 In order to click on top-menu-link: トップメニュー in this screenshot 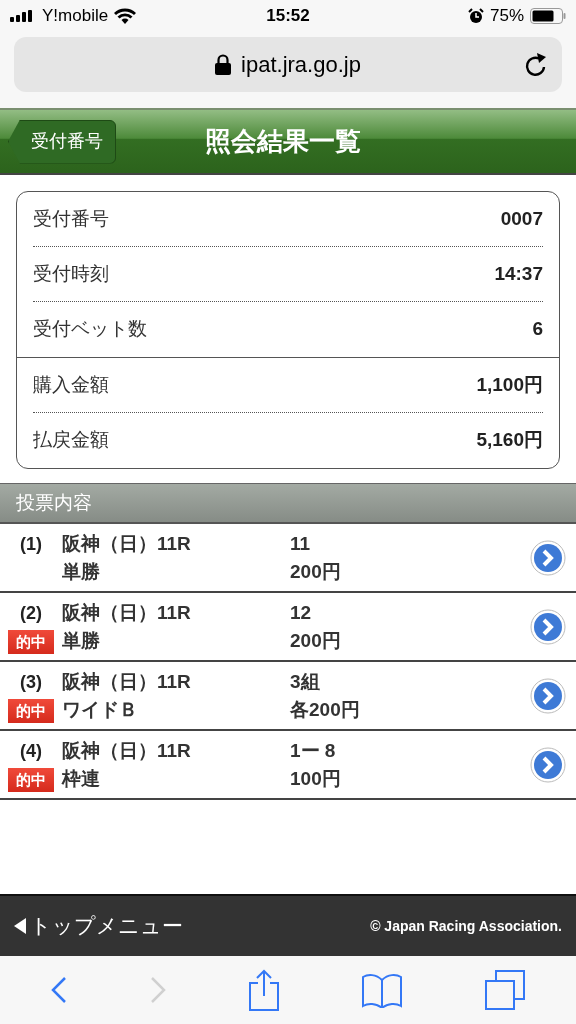, I will do `click(98, 926)`.